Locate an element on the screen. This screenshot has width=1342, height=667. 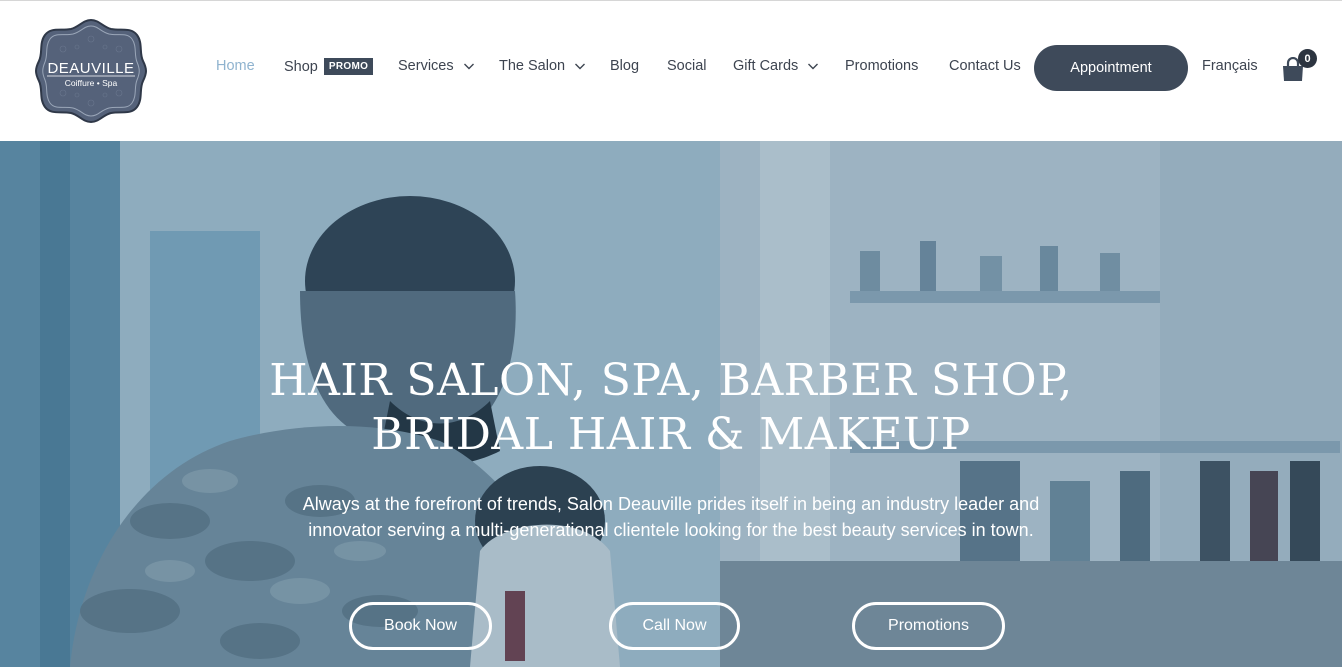
appointment-button: Appointment is located at coordinates (1111, 68).